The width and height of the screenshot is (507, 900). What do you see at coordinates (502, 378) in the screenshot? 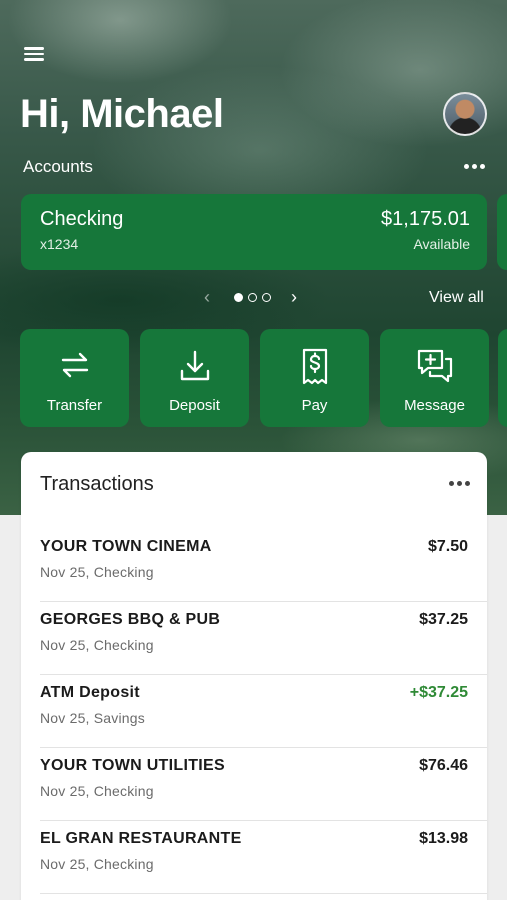
I see `more-actions-peek` at bounding box center [502, 378].